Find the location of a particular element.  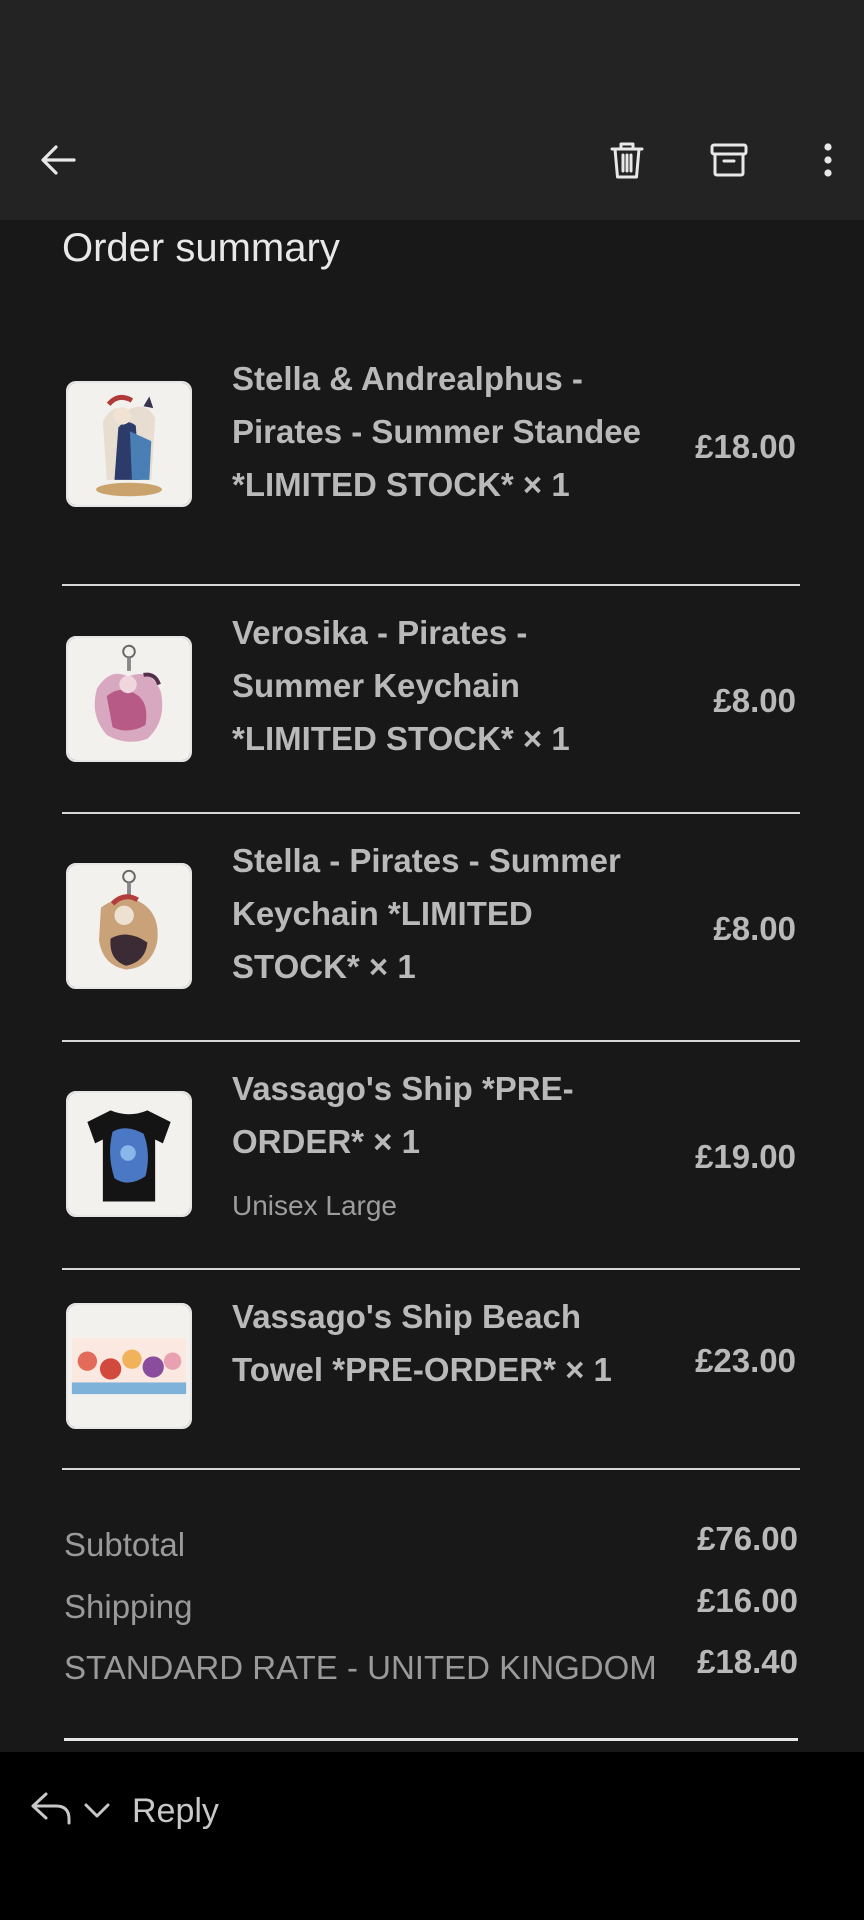

shipping-label: Shipping is located at coordinates (128, 1606).